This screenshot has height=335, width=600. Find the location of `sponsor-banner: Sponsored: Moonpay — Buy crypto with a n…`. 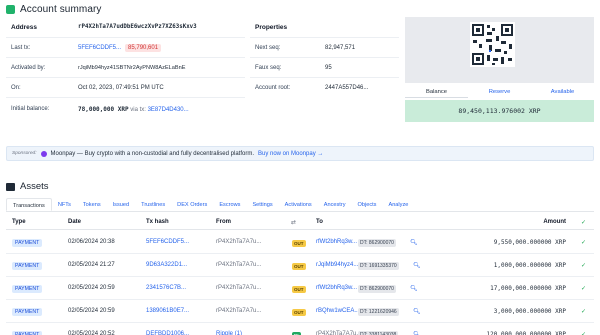

sponsor-banner: Sponsored: Moonpay — Buy crypto with a n… is located at coordinates (300, 153).